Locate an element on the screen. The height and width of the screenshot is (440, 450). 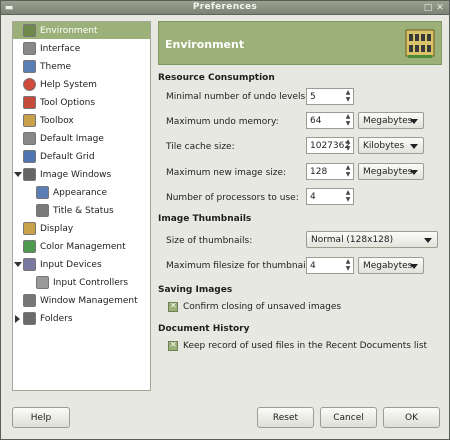
thumbnail-filesize-spinner: 4 ▲ ▼ is located at coordinates (330, 265).